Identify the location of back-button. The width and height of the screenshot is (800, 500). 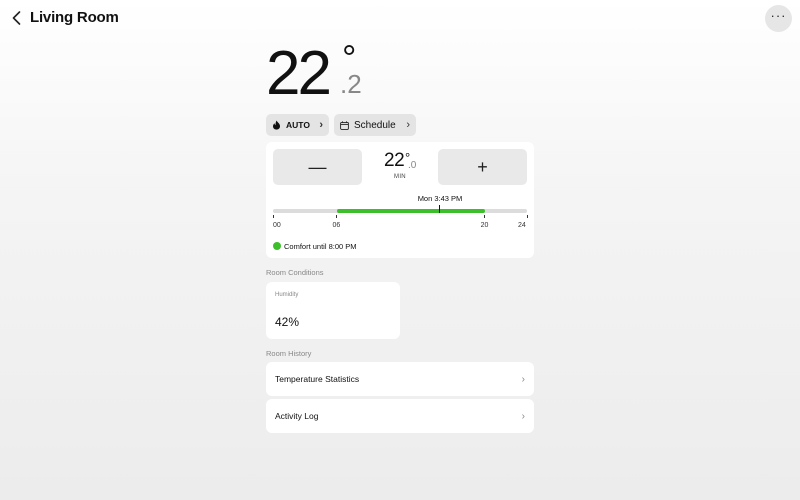
(16, 18).